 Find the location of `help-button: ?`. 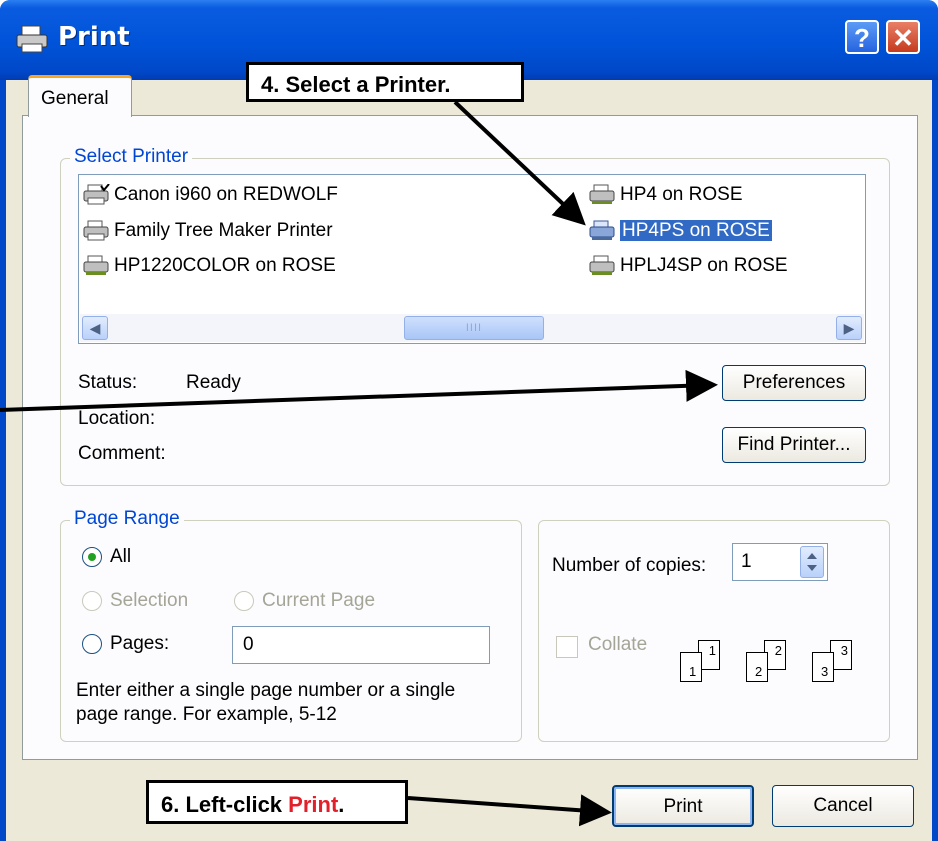

help-button: ? is located at coordinates (862, 37).